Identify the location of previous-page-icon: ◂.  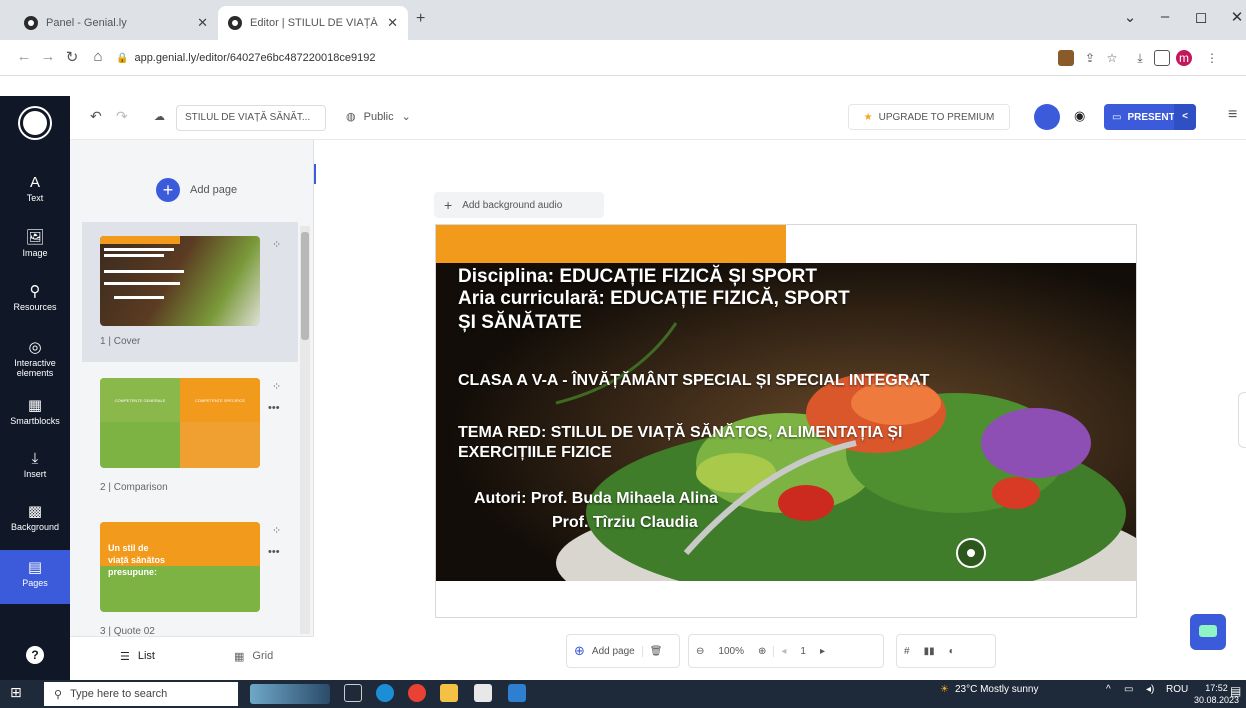
(783, 651).